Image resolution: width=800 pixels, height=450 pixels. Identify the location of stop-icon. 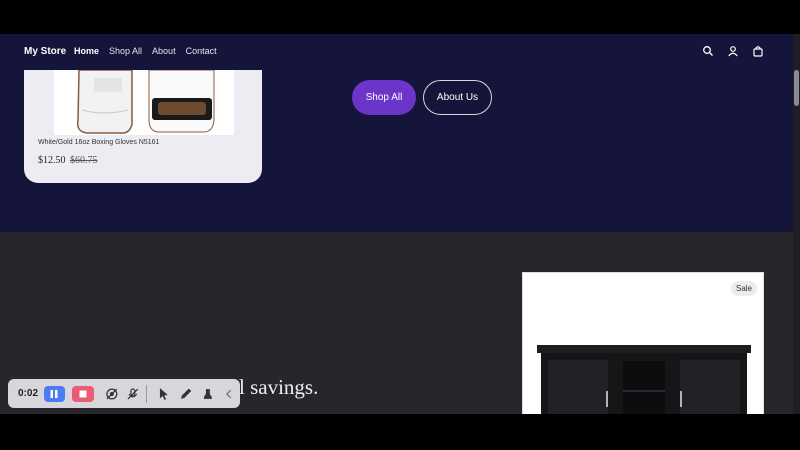
(83, 393).